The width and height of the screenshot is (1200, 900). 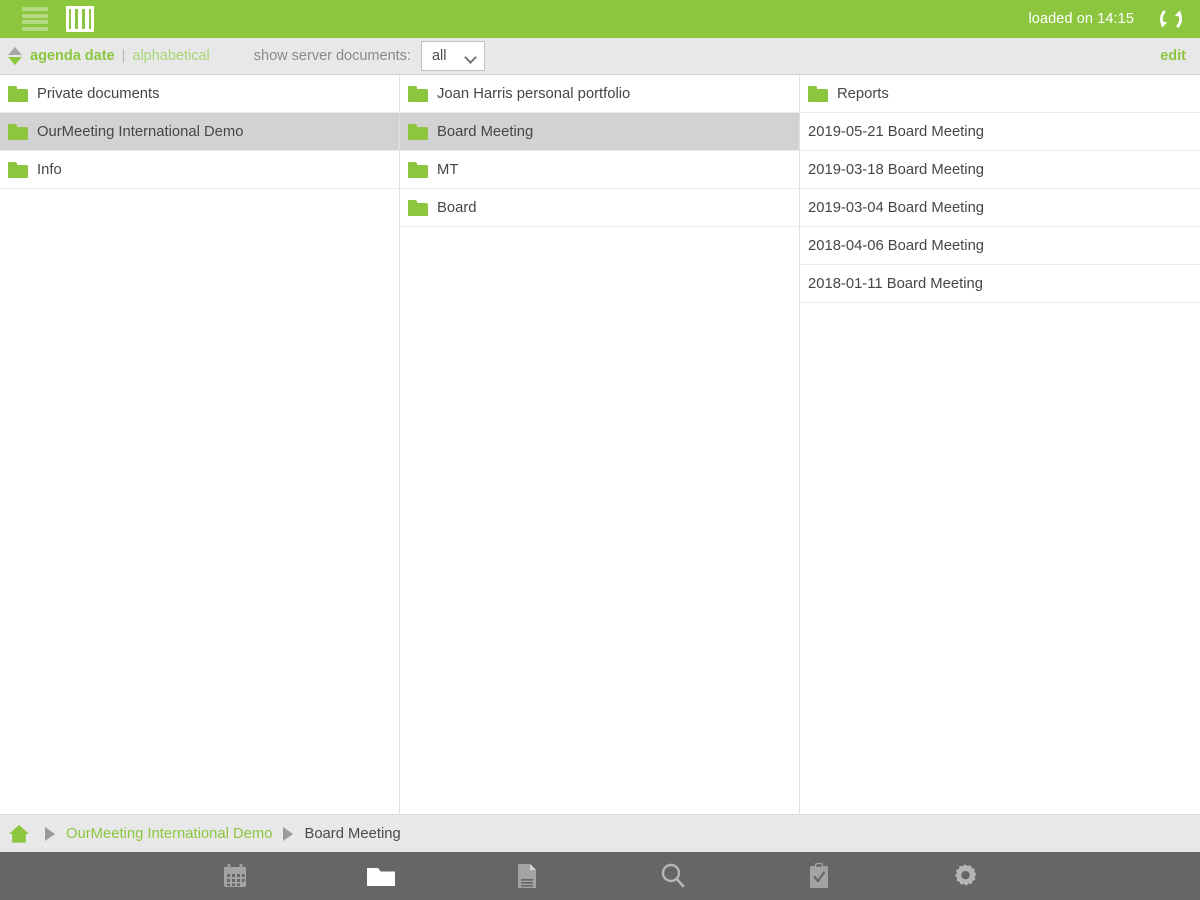 I want to click on folder-row-label: Joan Harris personal portfolio, so click(x=534, y=93).